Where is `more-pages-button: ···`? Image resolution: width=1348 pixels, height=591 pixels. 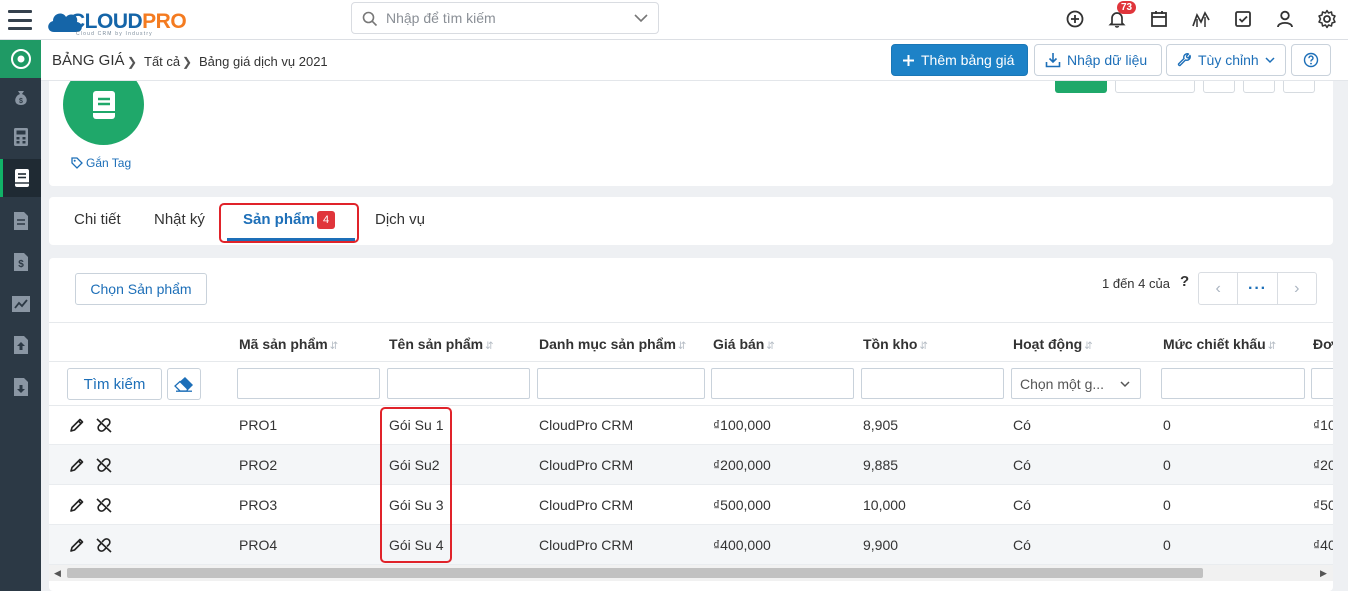
more-pages-button: ··· is located at coordinates (1256, 288).